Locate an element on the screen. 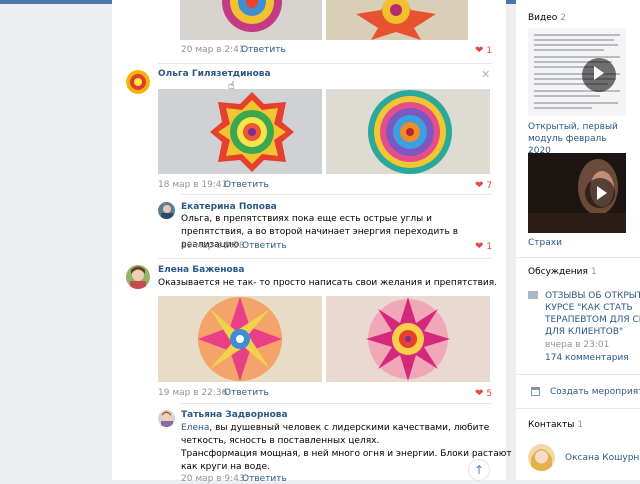  comment-author: Елена Баженова is located at coordinates (201, 270).